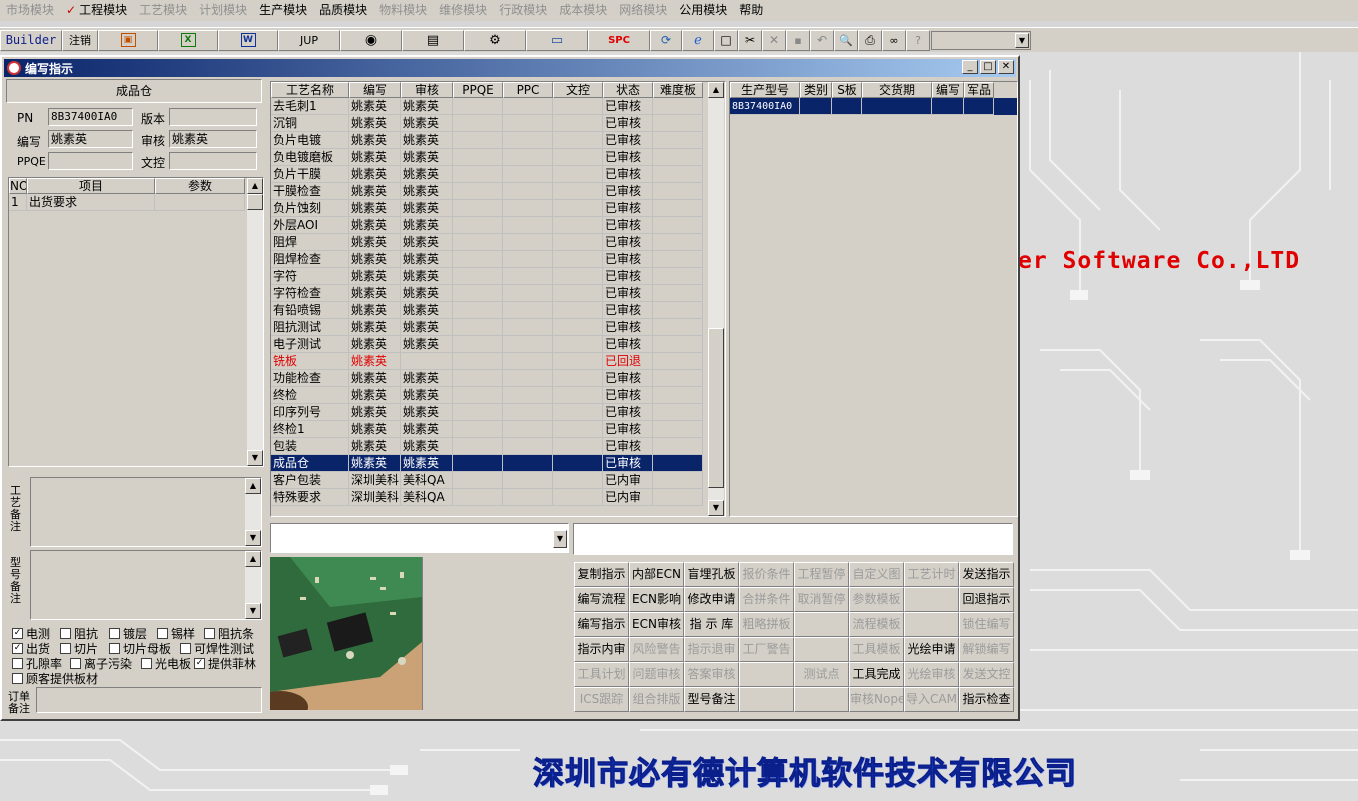  What do you see at coordinates (986, 574) in the screenshot?
I see `action-button: 发送指示` at bounding box center [986, 574].